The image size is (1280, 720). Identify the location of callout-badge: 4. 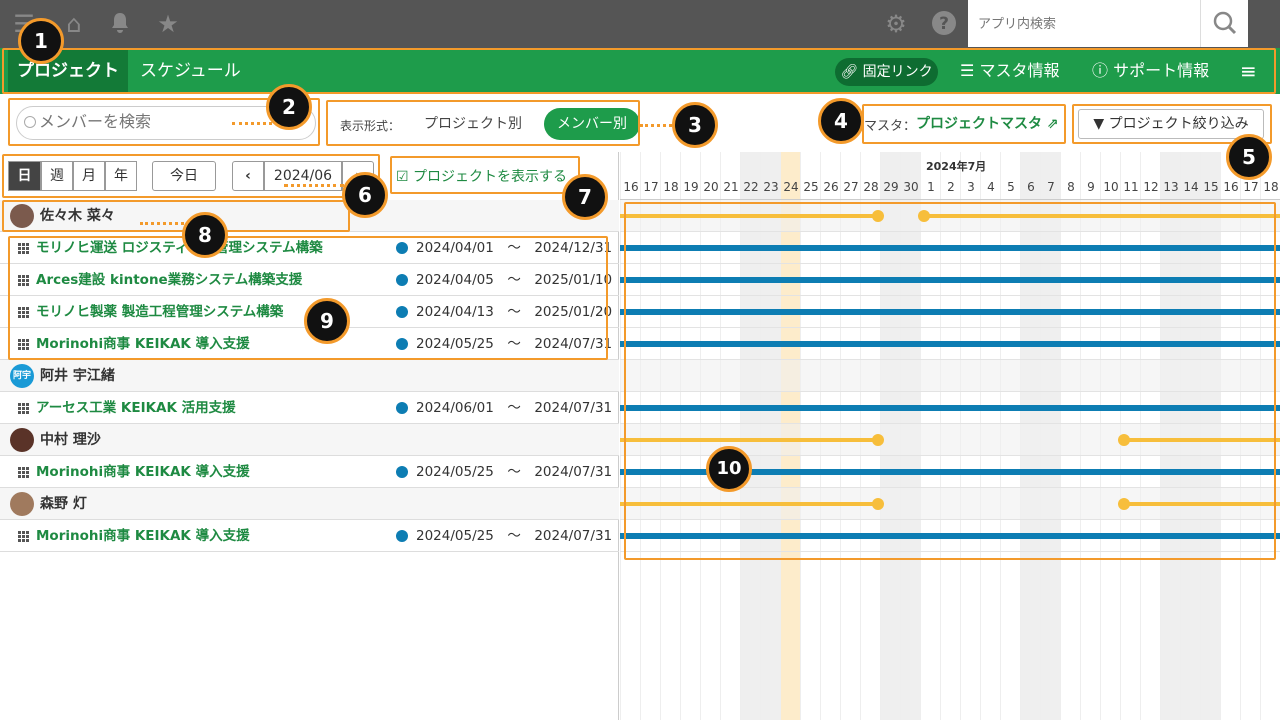
(841, 121).